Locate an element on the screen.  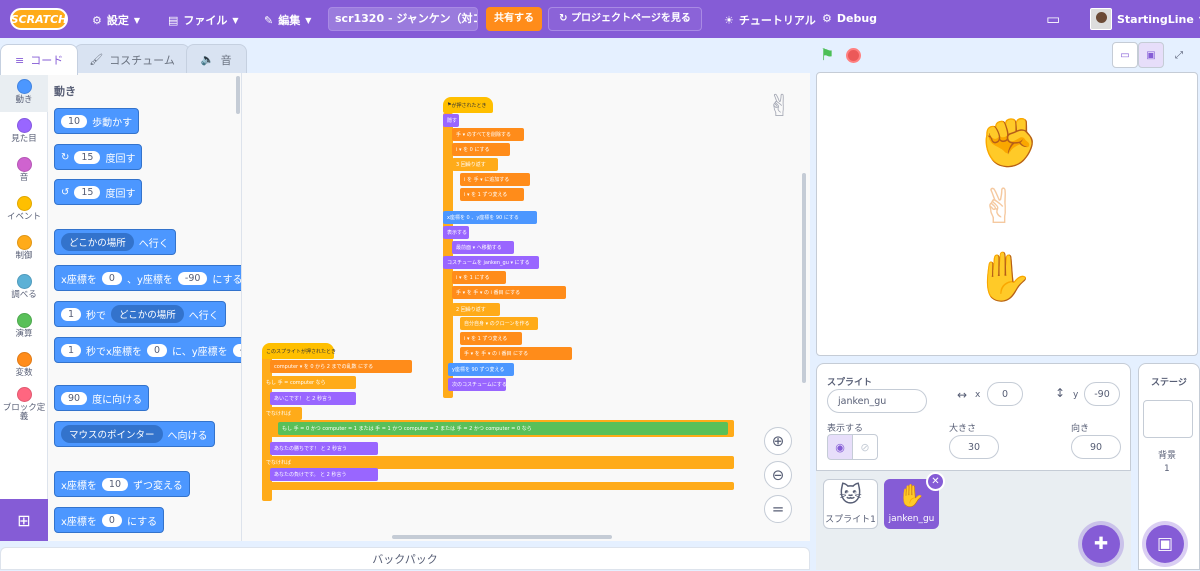
file-menu: ▤ ファイル ▼ is located at coordinates (203, 20).